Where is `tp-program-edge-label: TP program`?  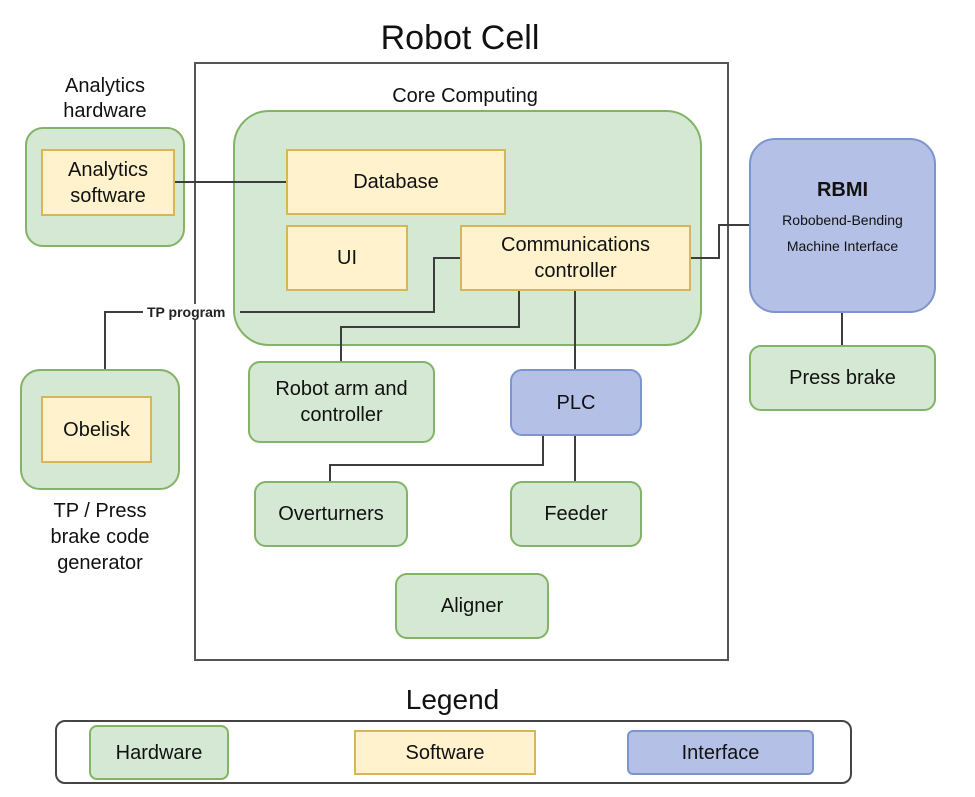 tp-program-edge-label: TP program is located at coordinates (186, 312).